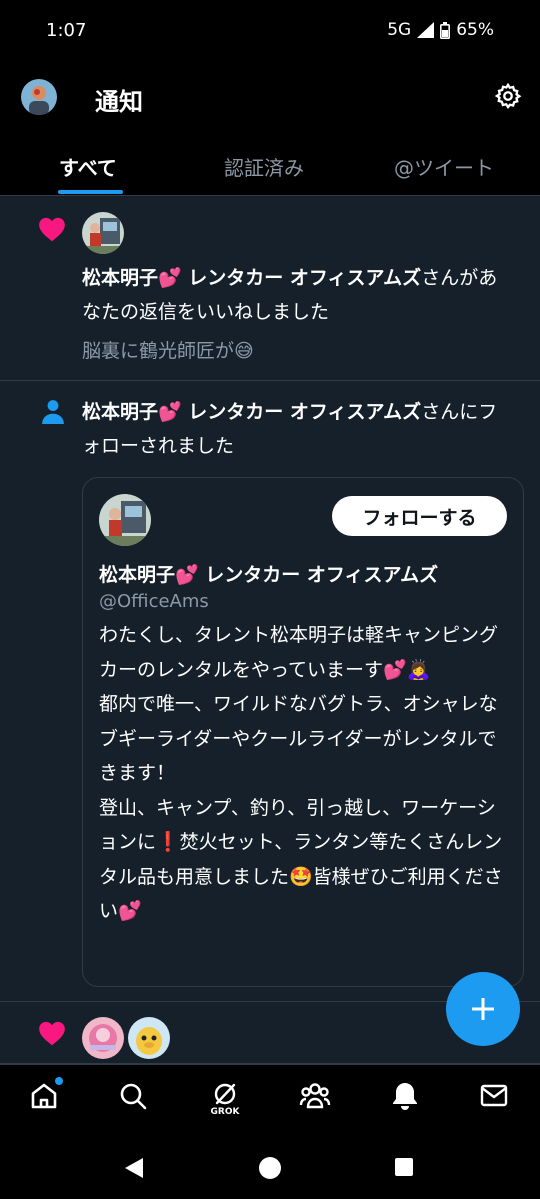 The height and width of the screenshot is (1199, 540). What do you see at coordinates (399, 30) in the screenshot?
I see `network-label: 5G` at bounding box center [399, 30].